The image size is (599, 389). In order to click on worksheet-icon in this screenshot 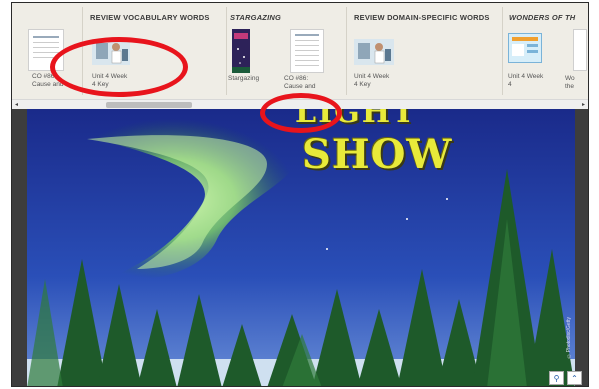, I will do `click(307, 50)`.